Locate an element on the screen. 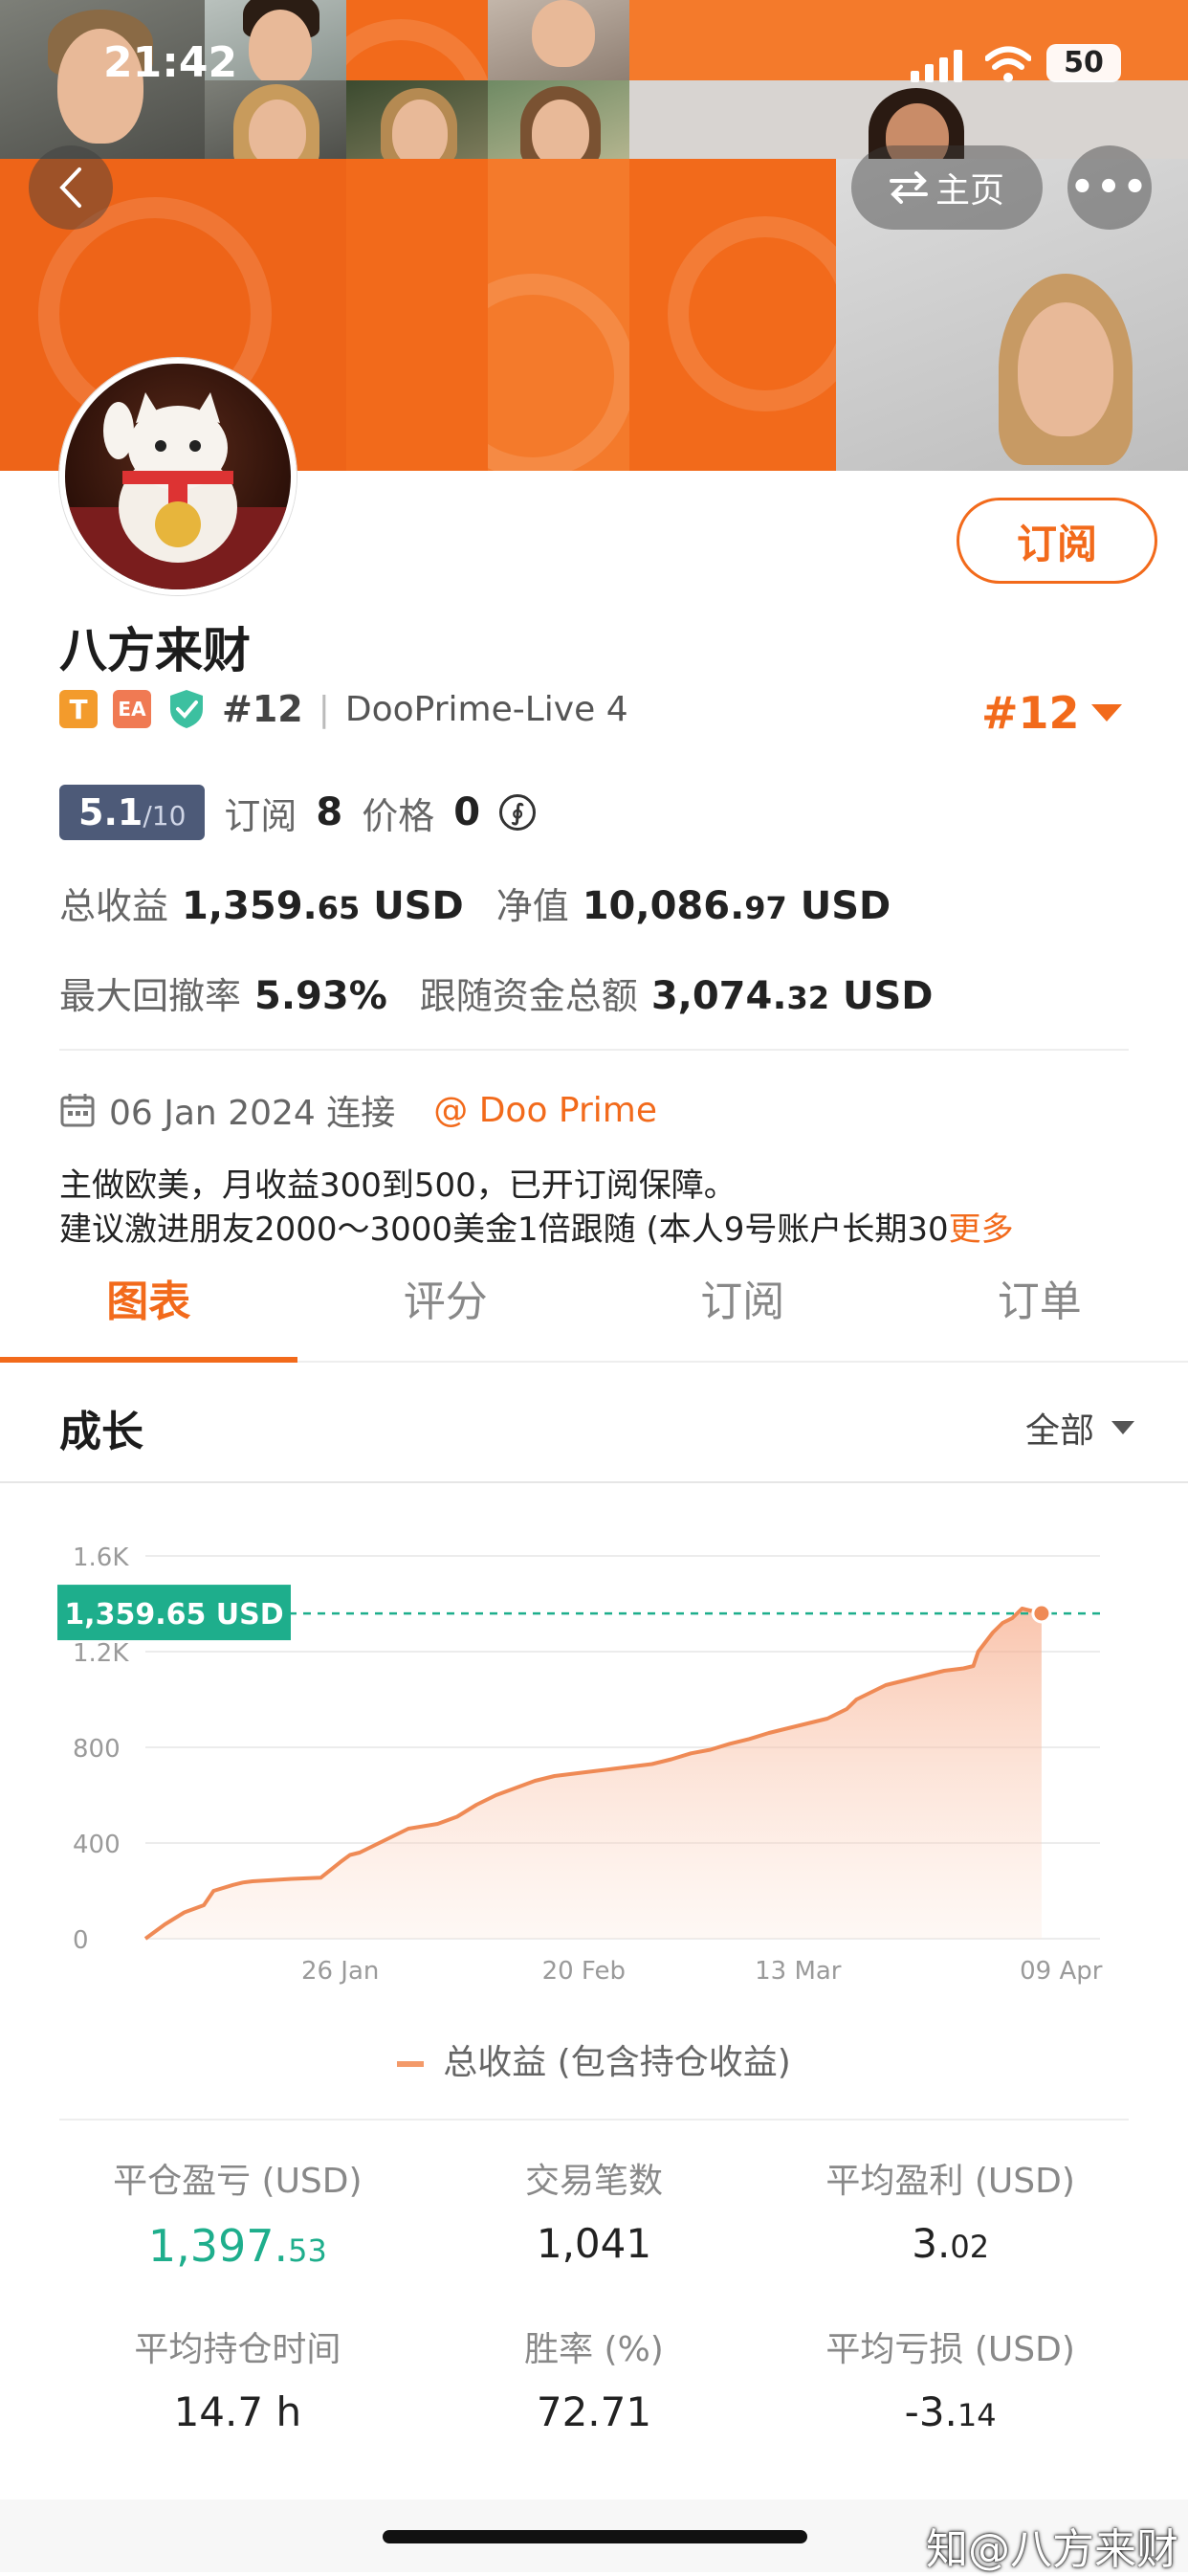  score-max: /10 is located at coordinates (164, 816).